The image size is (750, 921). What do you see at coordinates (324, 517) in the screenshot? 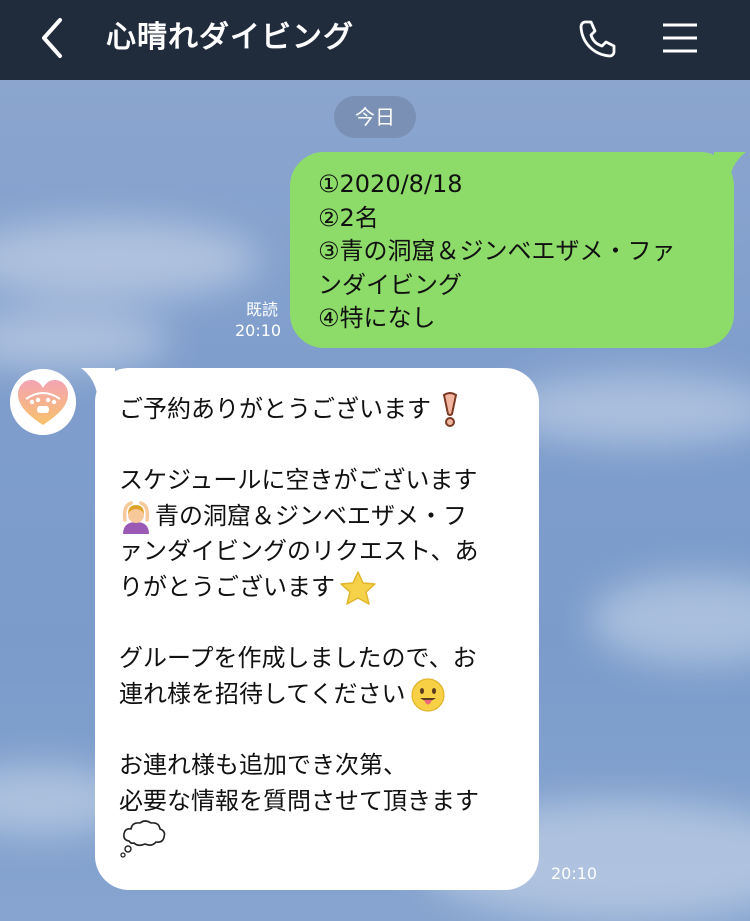
I see `message-line: 青の洞窟＆ジンベエザメ・フ` at bounding box center [324, 517].